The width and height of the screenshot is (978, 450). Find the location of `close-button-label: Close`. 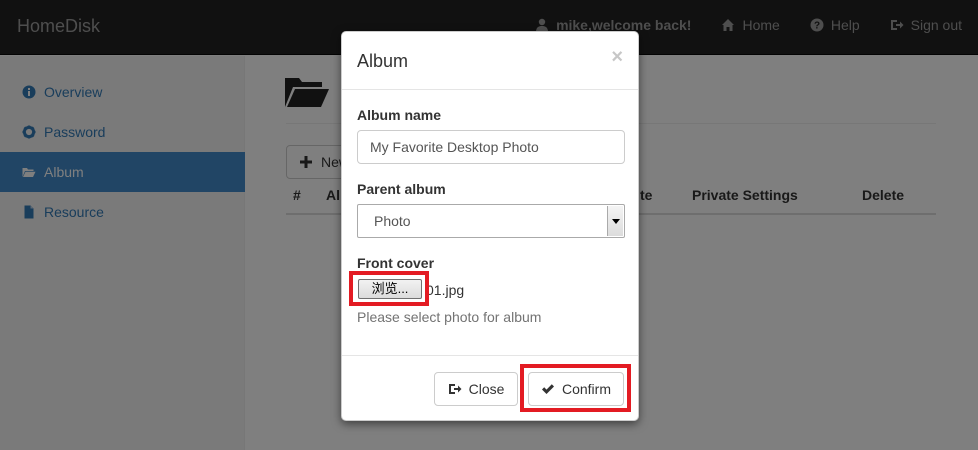

close-button-label: Close is located at coordinates (486, 389).